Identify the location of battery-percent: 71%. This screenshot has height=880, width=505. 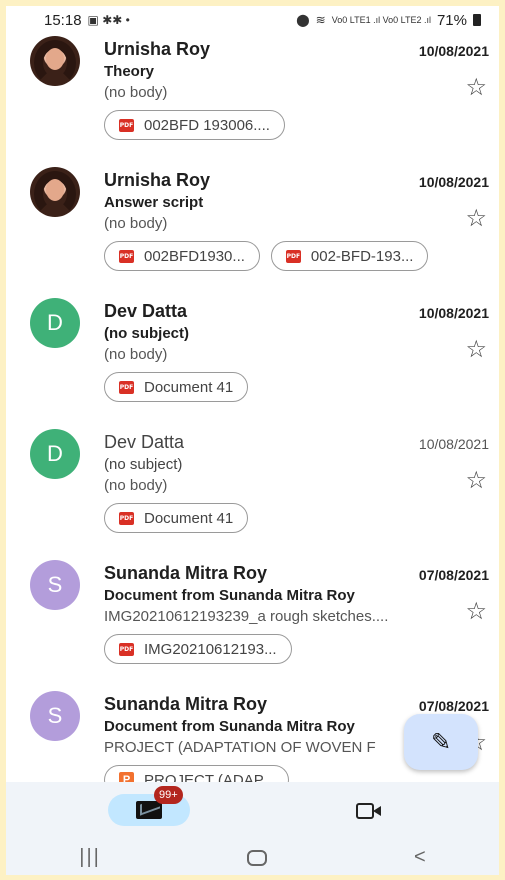
(451, 20).